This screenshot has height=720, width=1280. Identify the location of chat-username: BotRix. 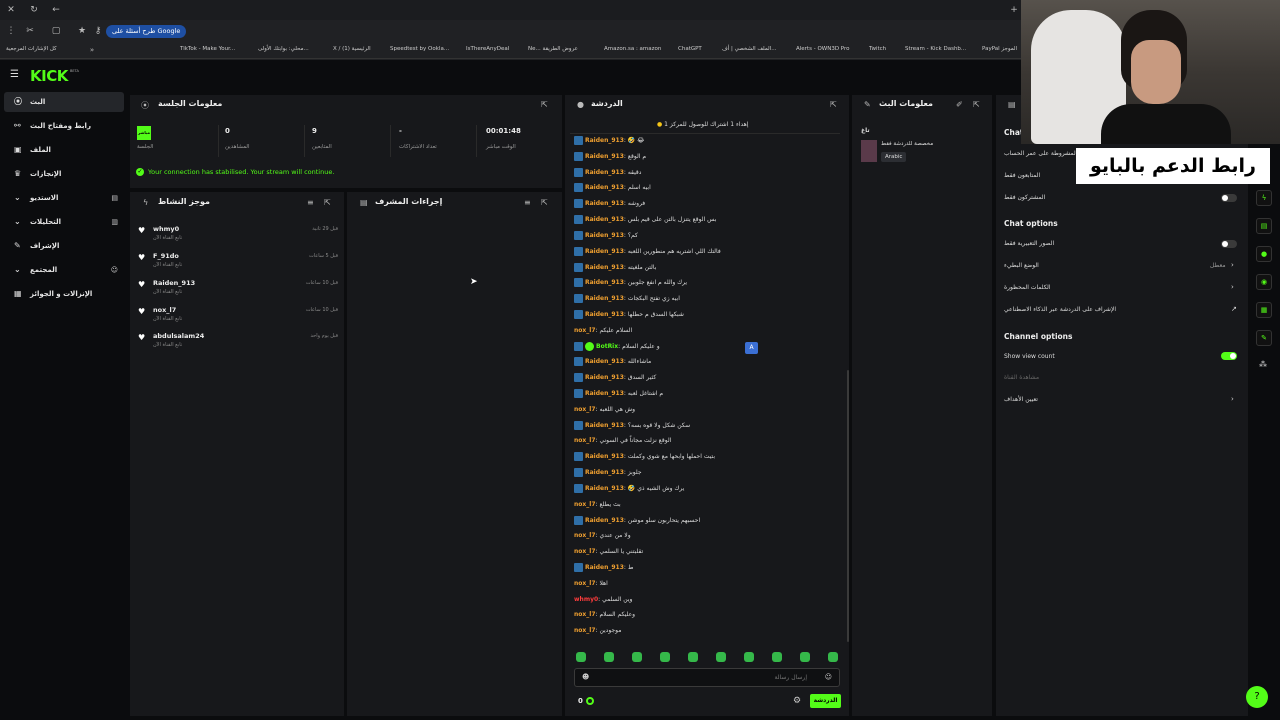
(607, 346).